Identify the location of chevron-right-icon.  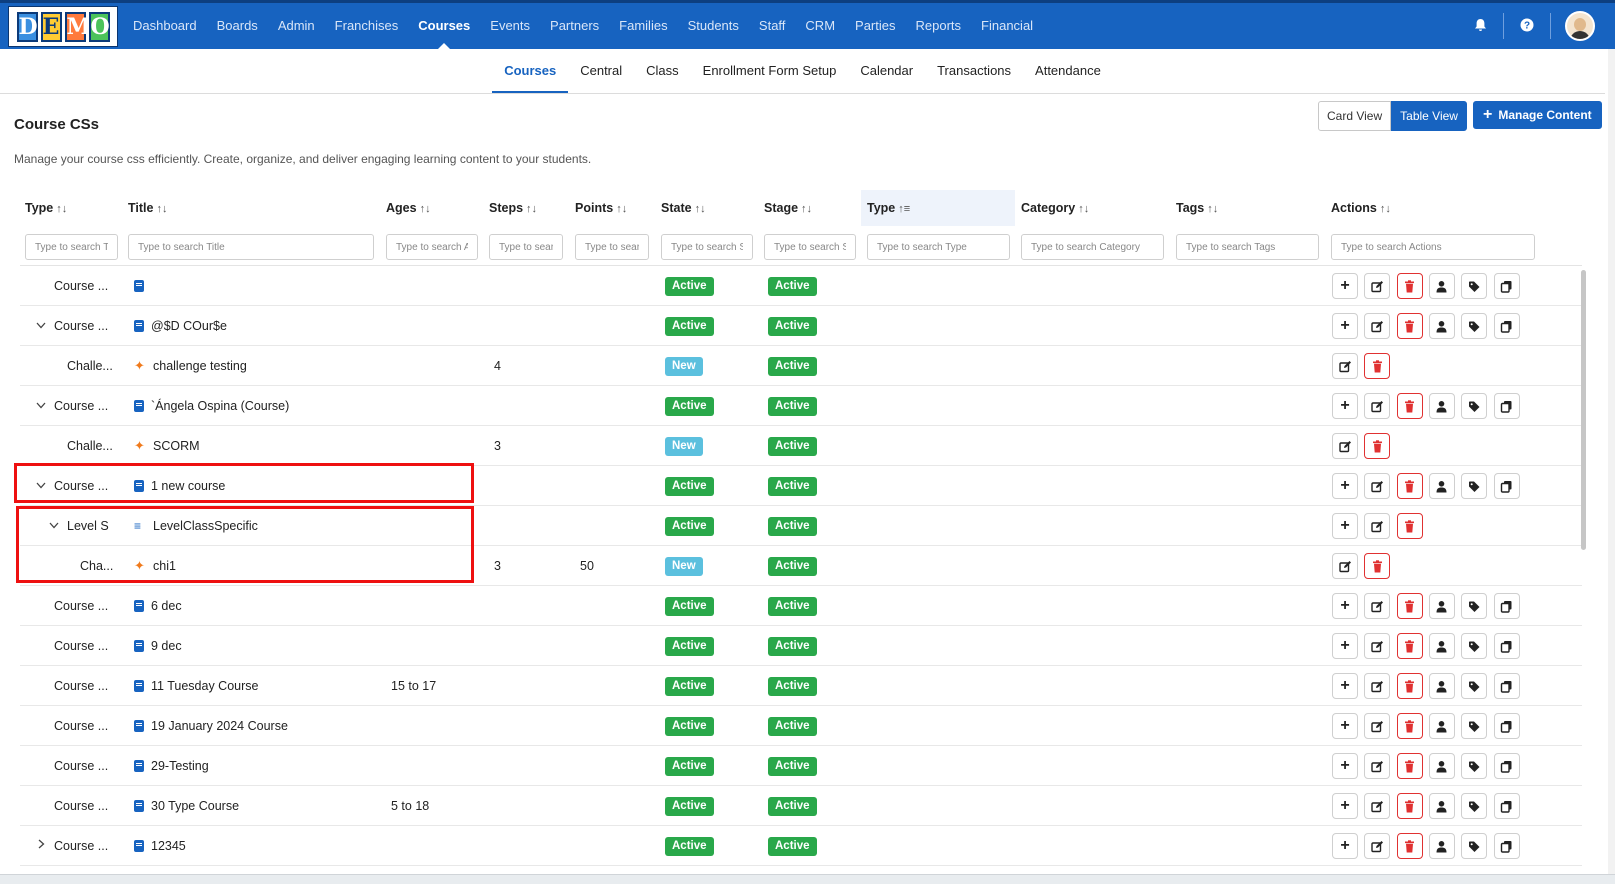
(41, 846).